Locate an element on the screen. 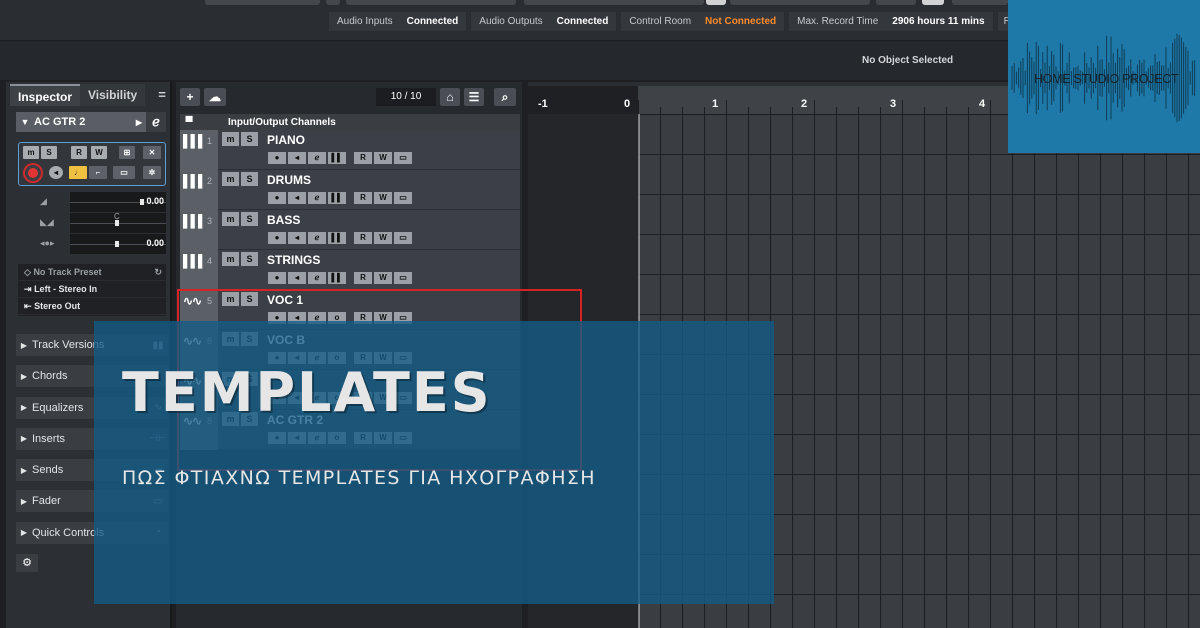 The image size is (1200, 628). add-track-from-template-icon: ☁ is located at coordinates (215, 97).